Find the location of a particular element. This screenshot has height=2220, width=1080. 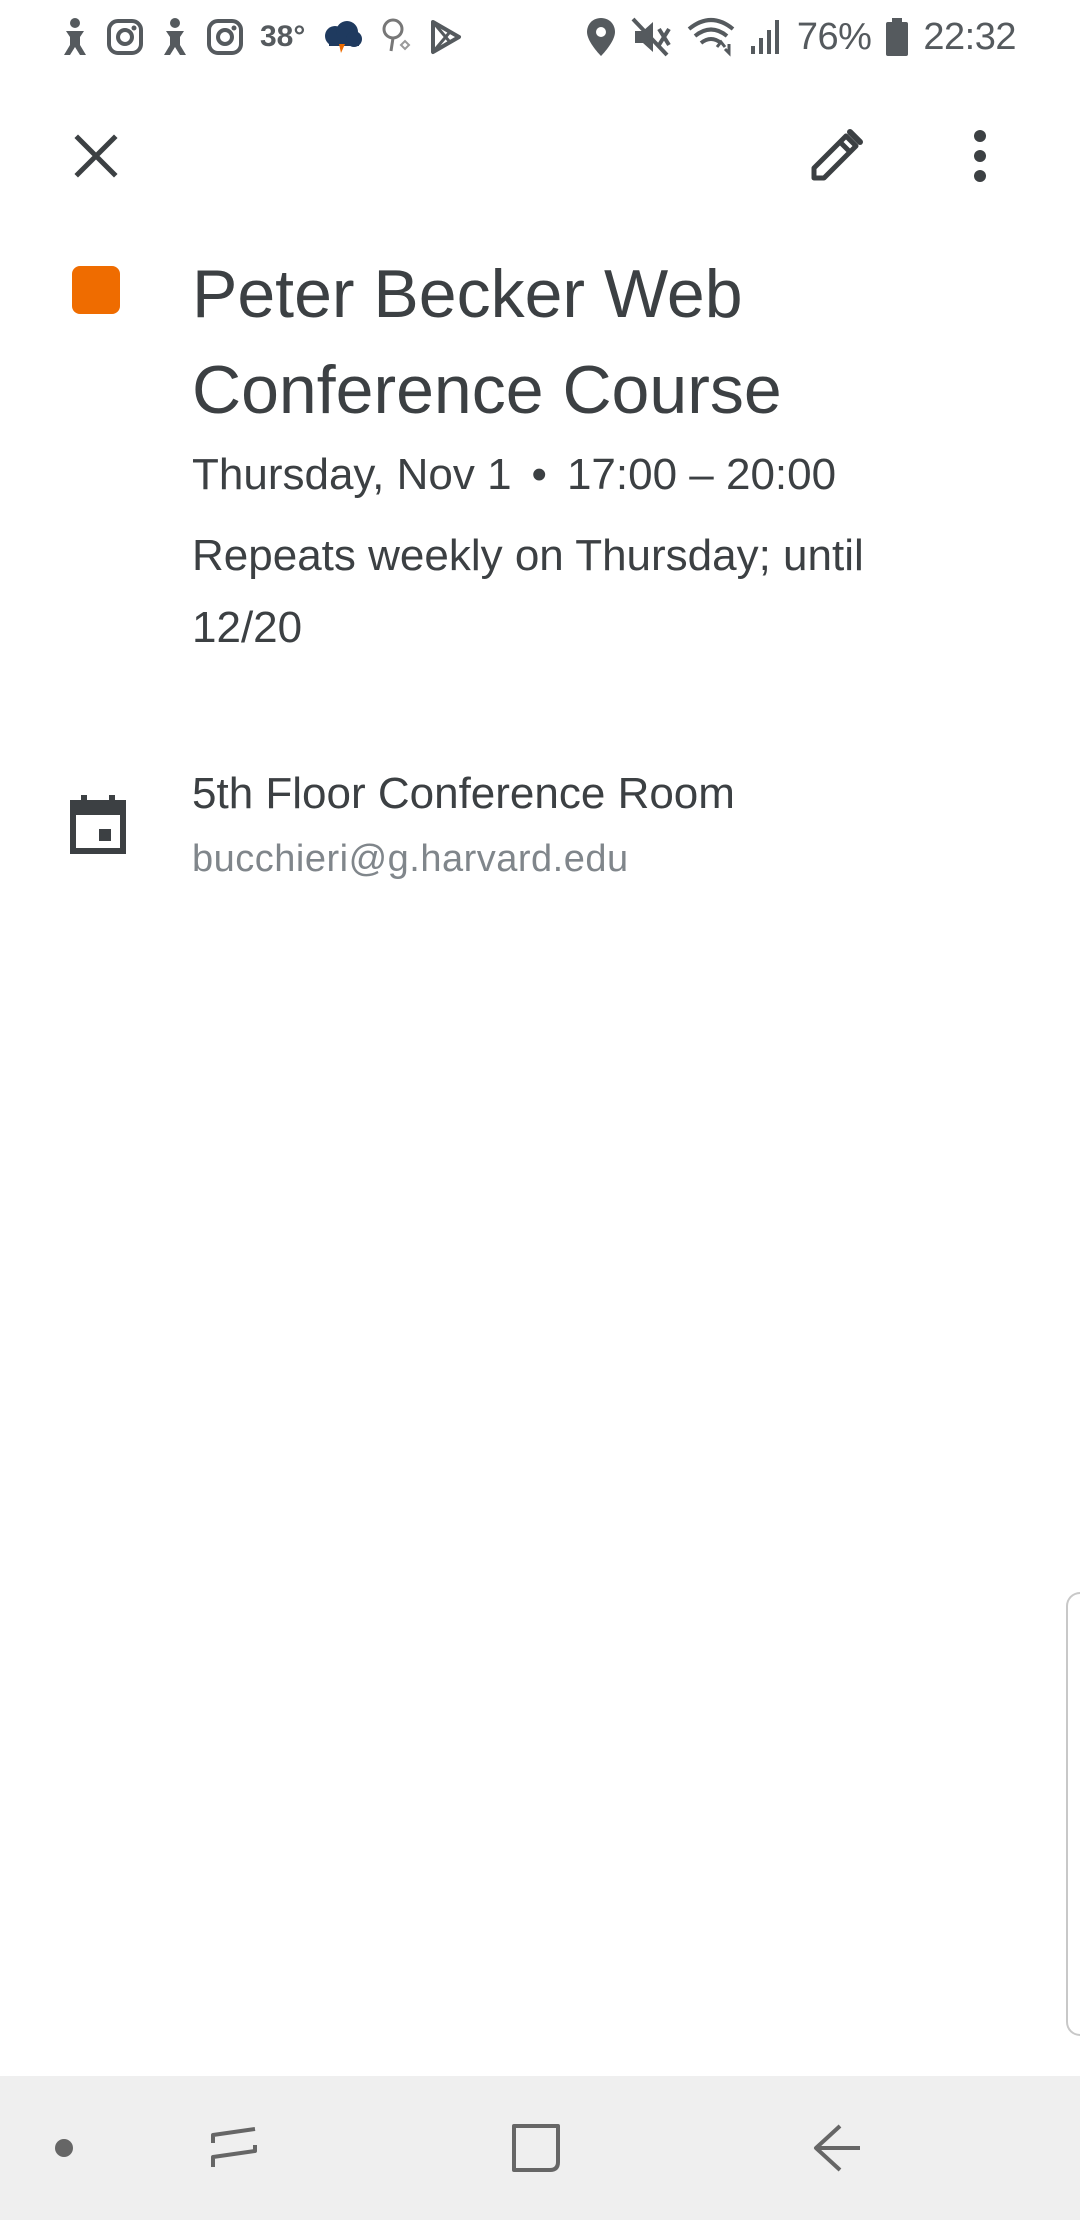

calendar-owner-email: bucchieri@g.harvard.edu is located at coordinates (410, 859).